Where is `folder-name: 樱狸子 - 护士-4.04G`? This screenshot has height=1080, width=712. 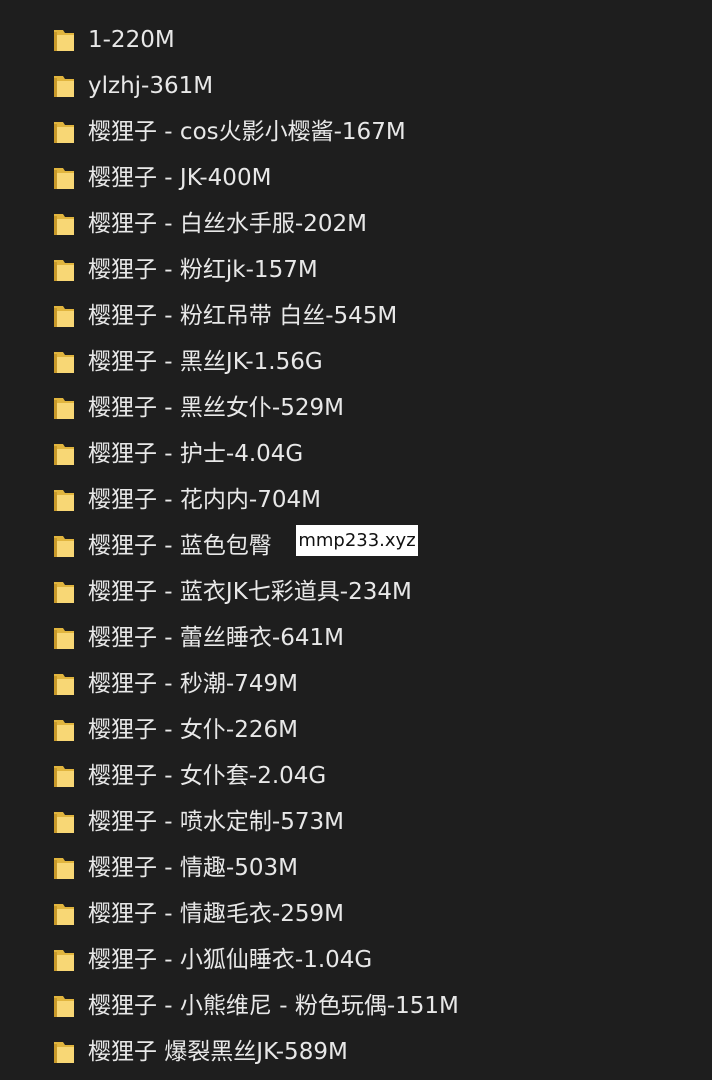
folder-name: 樱狸子 - 护士-4.04G is located at coordinates (196, 454).